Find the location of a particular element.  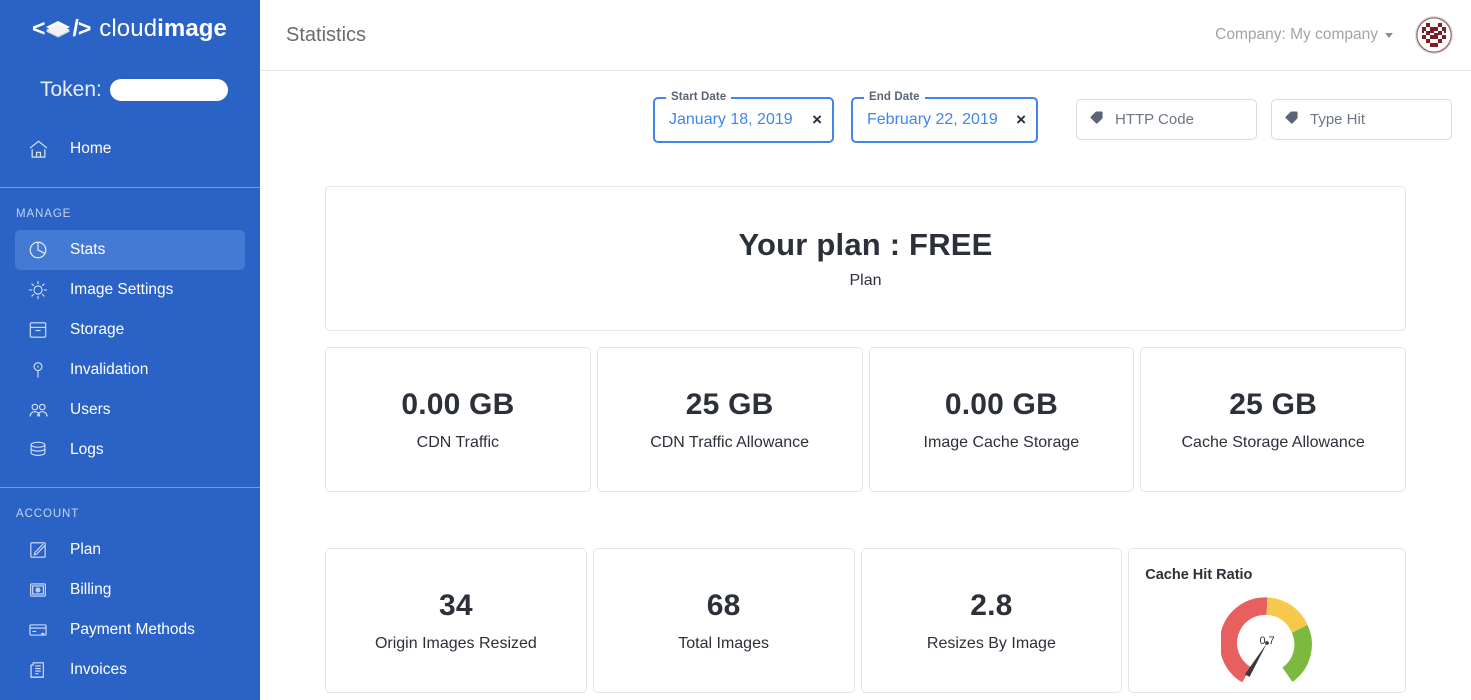

stat-label: CDN Traffic is located at coordinates (458, 442).